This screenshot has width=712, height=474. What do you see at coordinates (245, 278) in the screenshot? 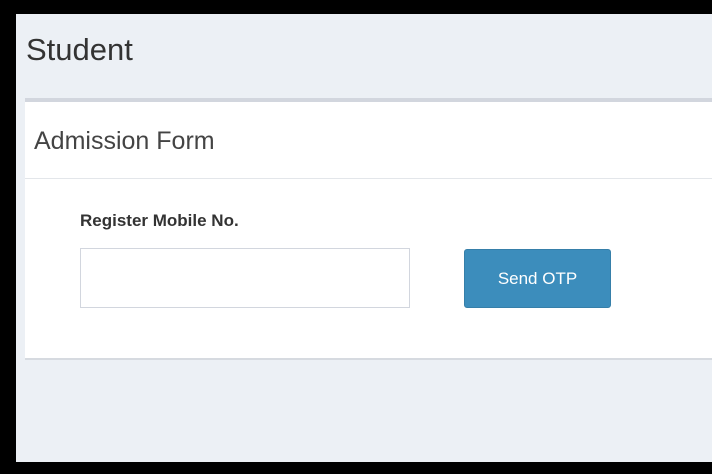
I see `mobile-number-input` at bounding box center [245, 278].